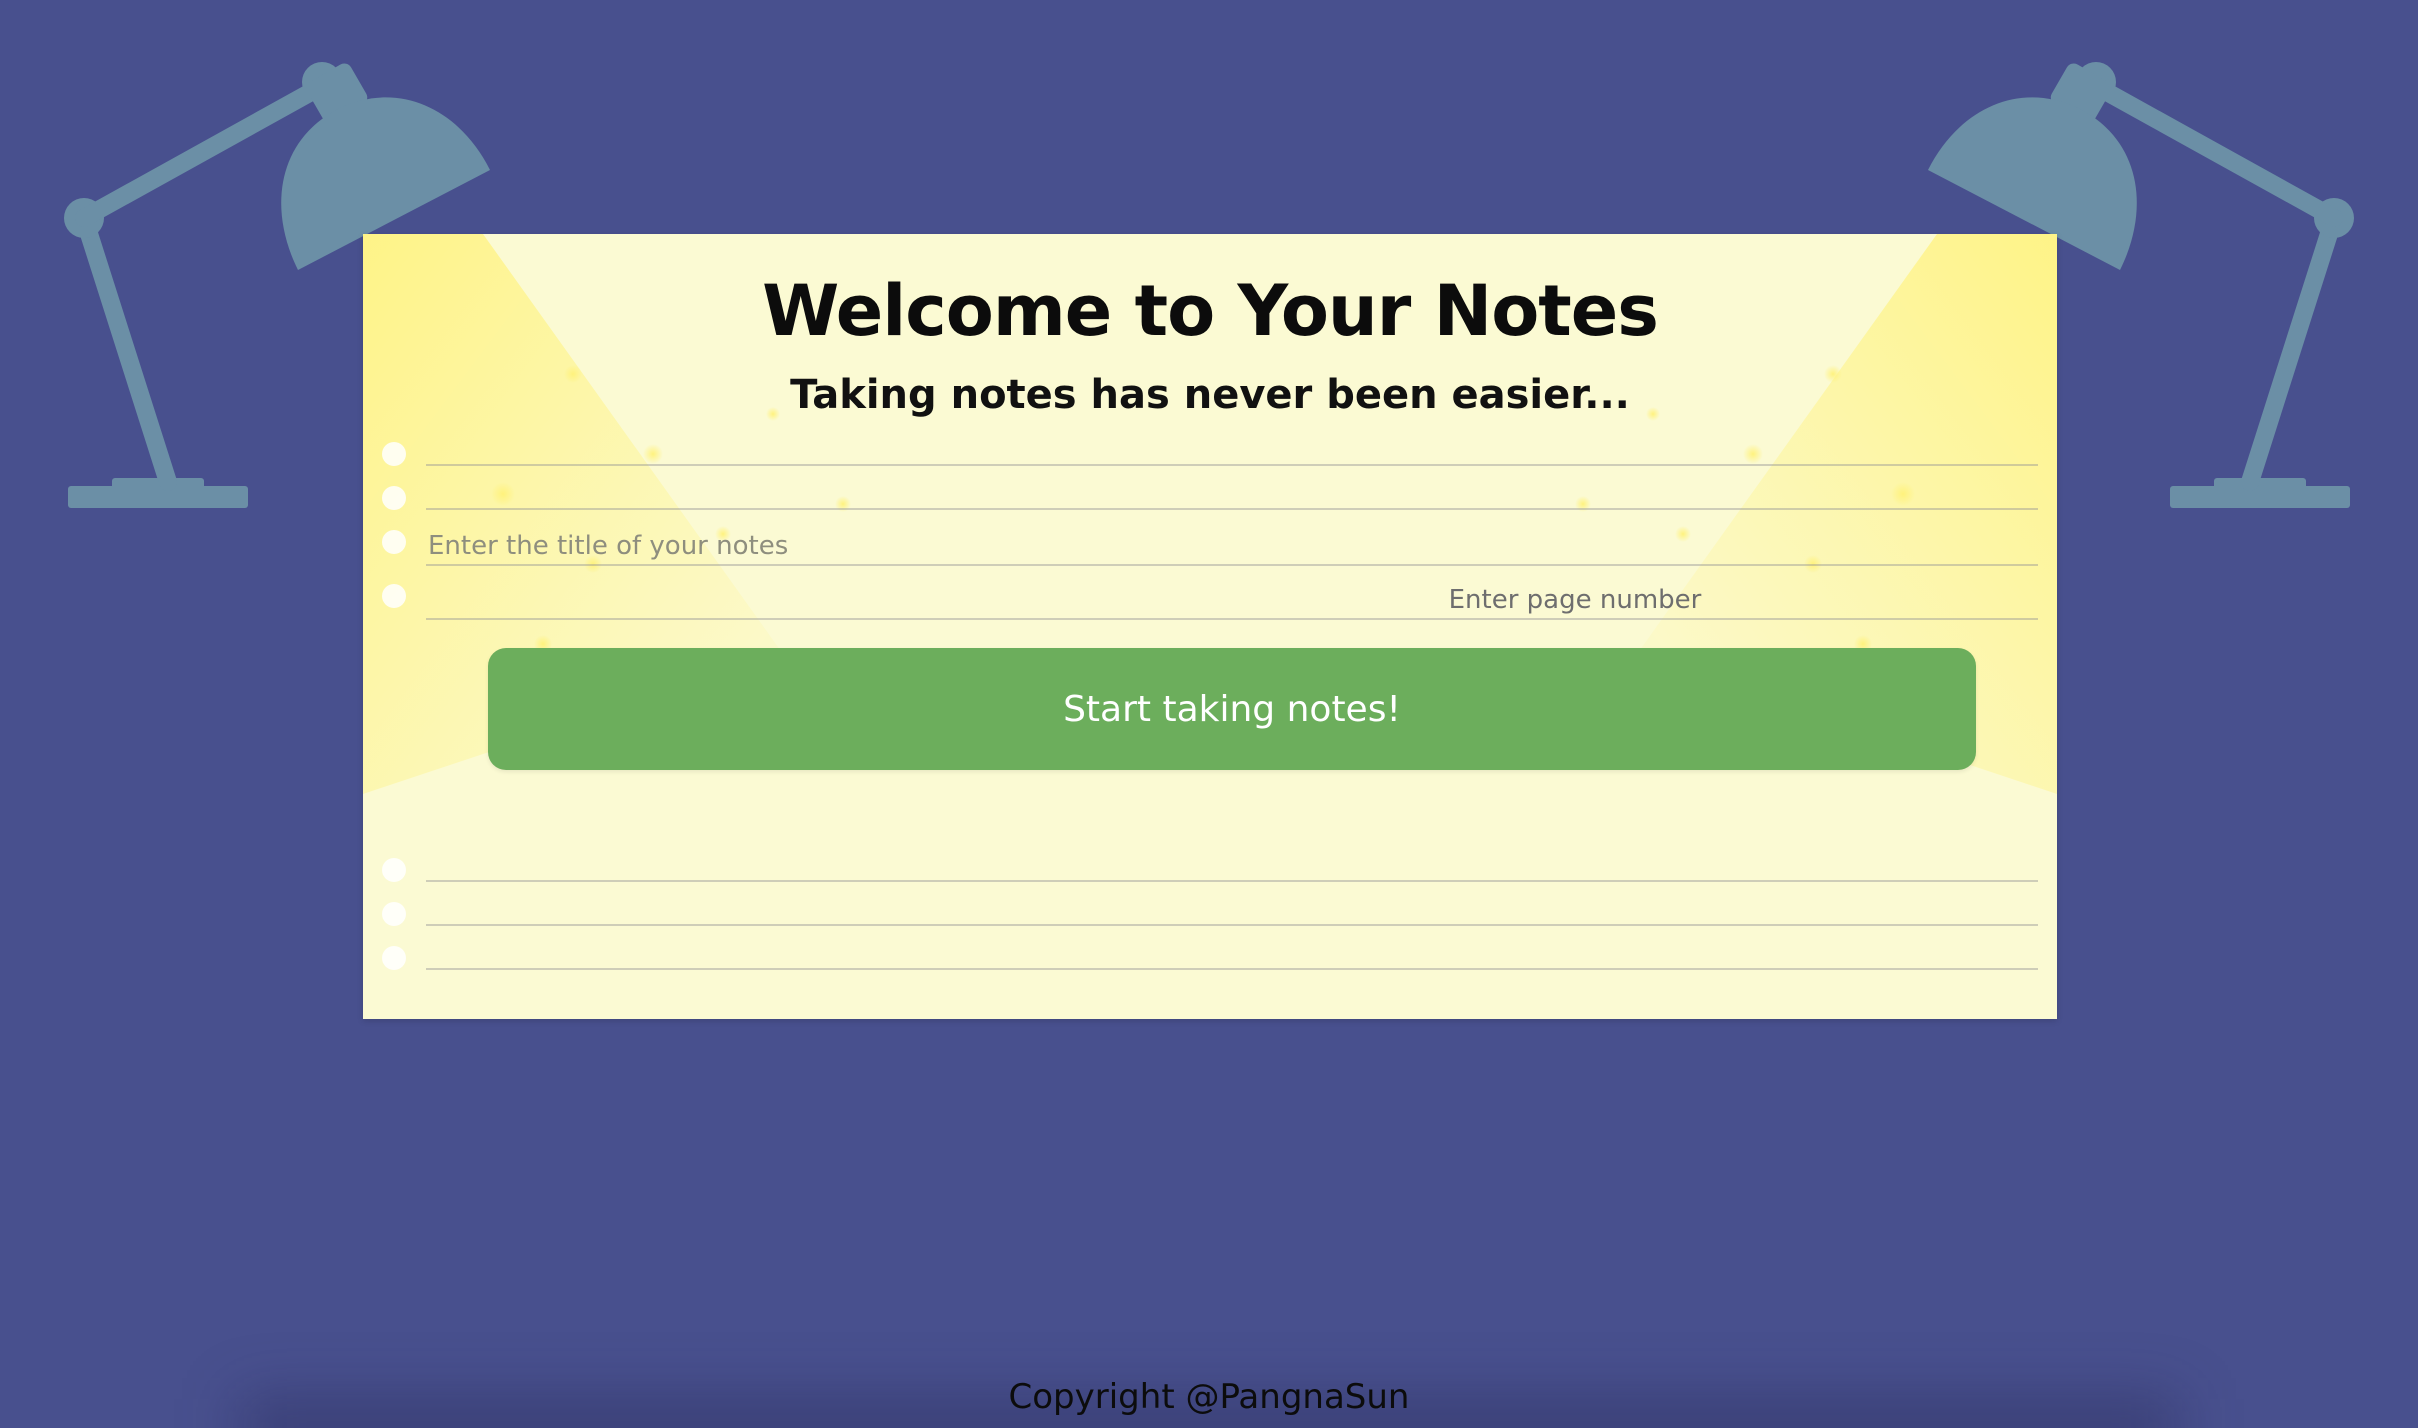  I want to click on start-taking-notes-button: Start taking notes!, so click(1232, 709).